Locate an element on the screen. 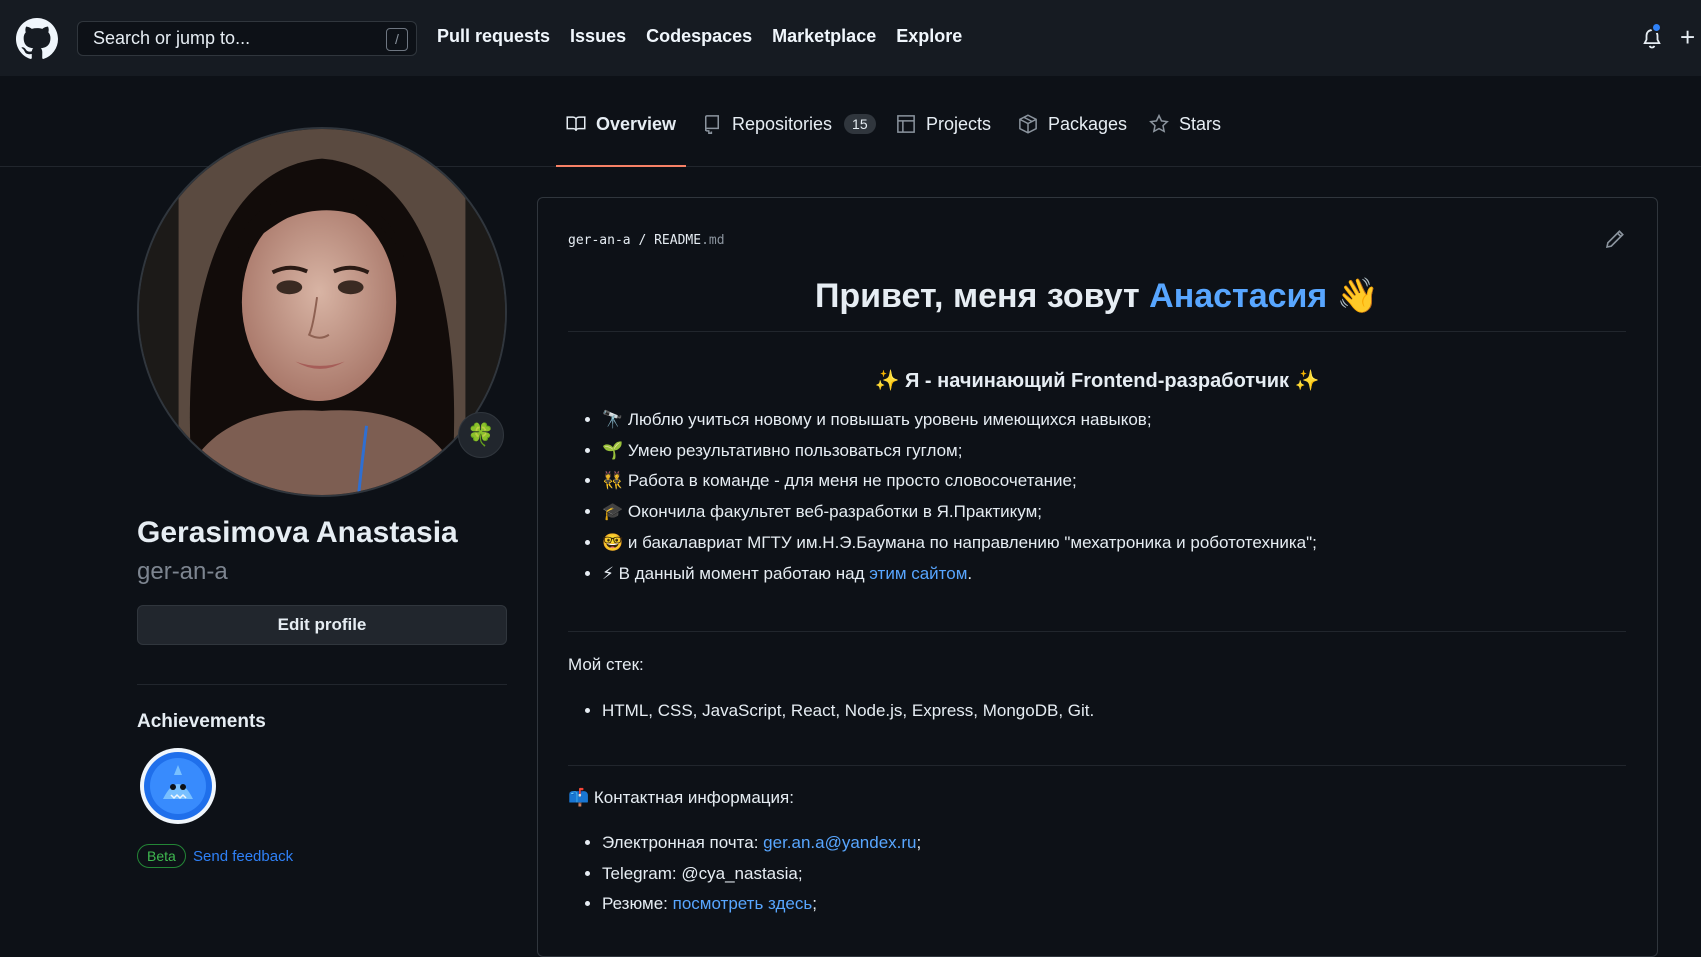  achievement-badge is located at coordinates (178, 786).